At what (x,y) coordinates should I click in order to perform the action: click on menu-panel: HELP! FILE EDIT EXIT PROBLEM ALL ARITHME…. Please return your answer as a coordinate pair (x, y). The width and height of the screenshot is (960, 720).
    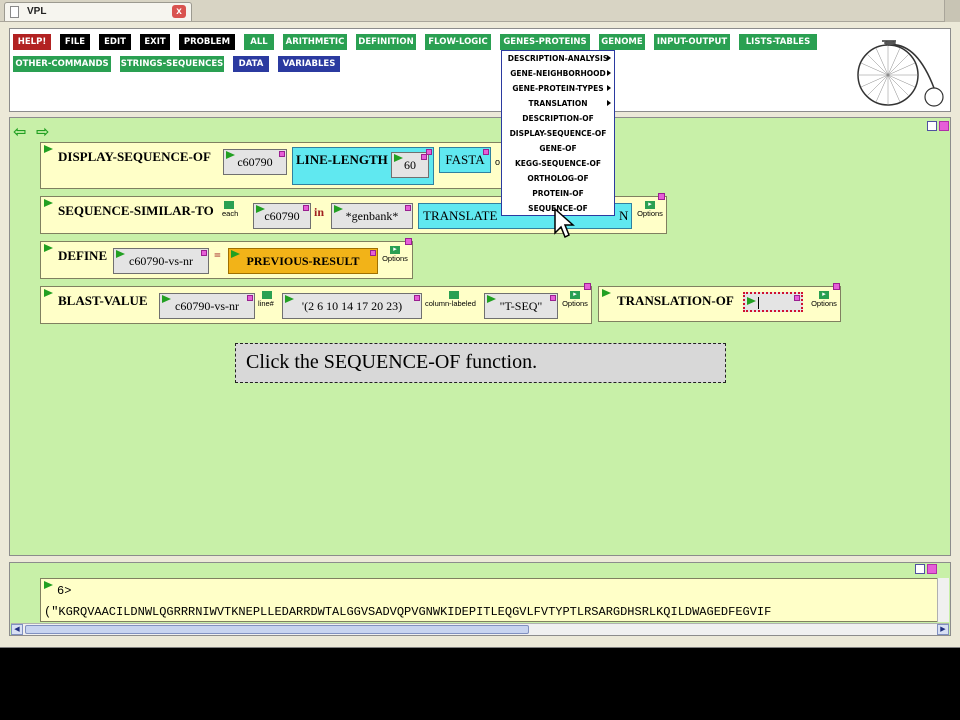
    Looking at the image, I should click on (480, 70).